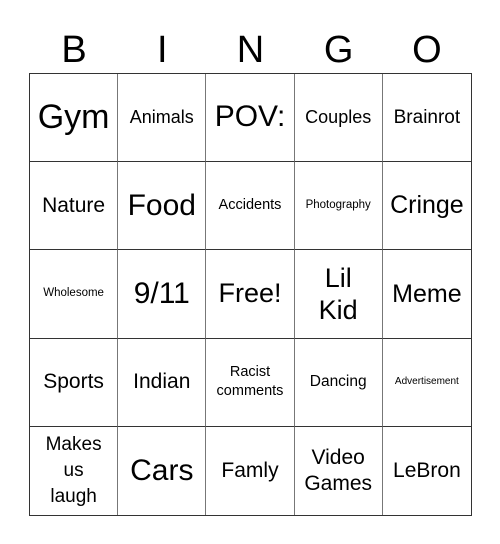 The height and width of the screenshot is (544, 500). Describe the element at coordinates (74, 206) in the screenshot. I see `bingo-cell: Nature` at that location.